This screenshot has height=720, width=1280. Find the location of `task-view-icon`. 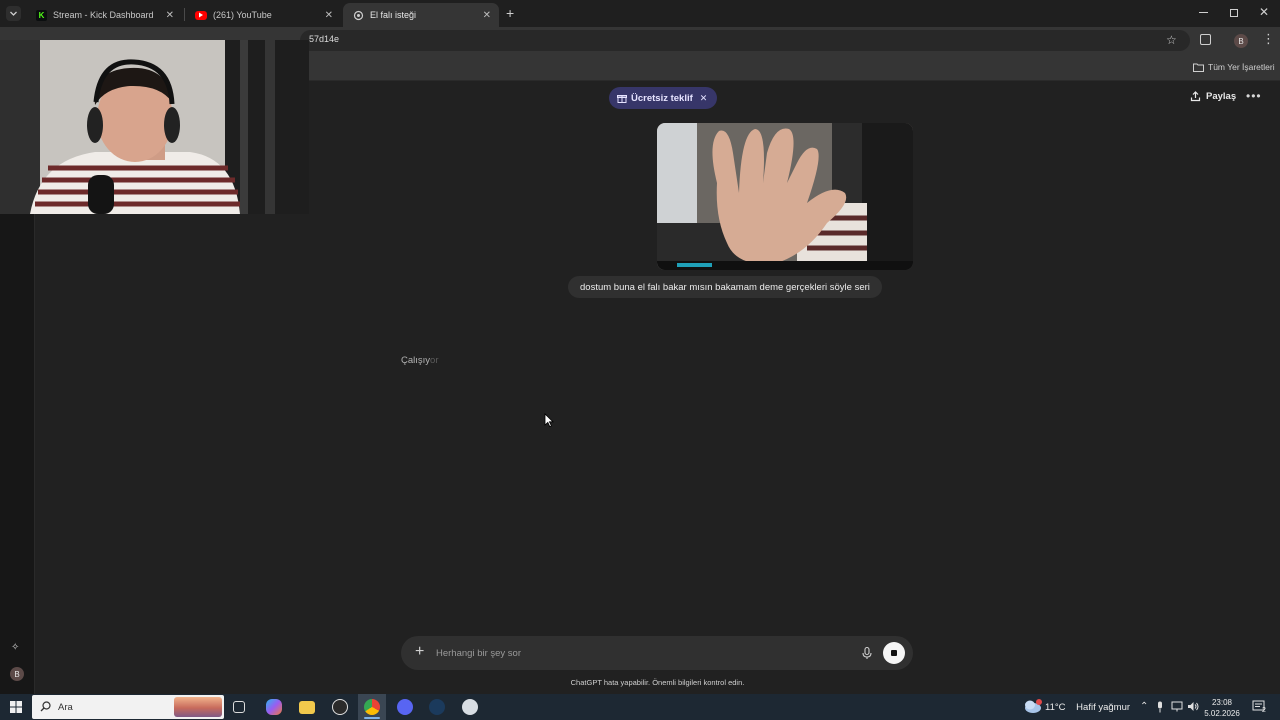

task-view-icon is located at coordinates (239, 707).